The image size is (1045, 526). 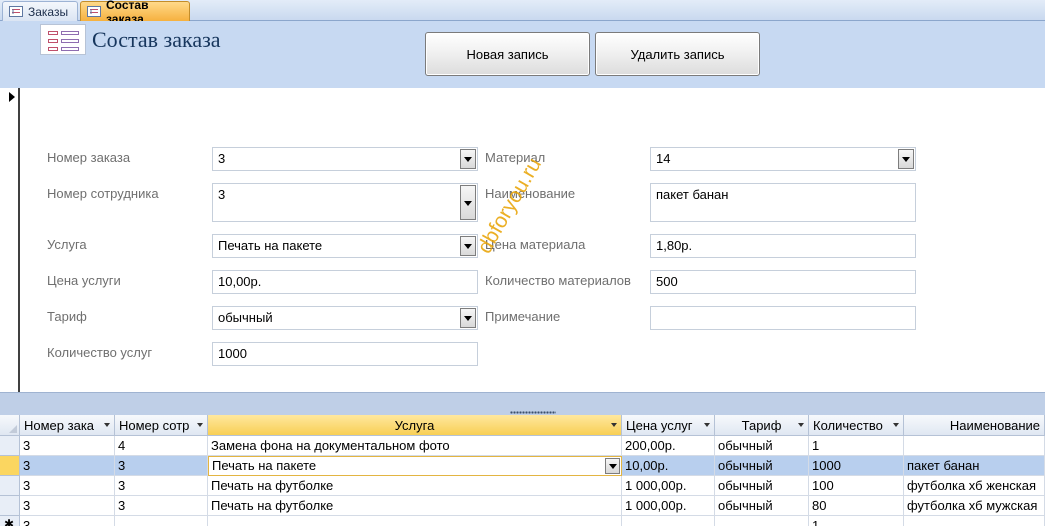 I want to click on tab-orders-label: Заказы, so click(x=48, y=11).